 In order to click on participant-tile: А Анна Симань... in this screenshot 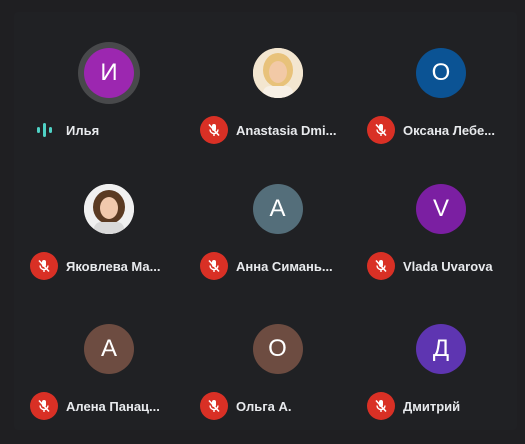, I will do `click(277, 238)`.